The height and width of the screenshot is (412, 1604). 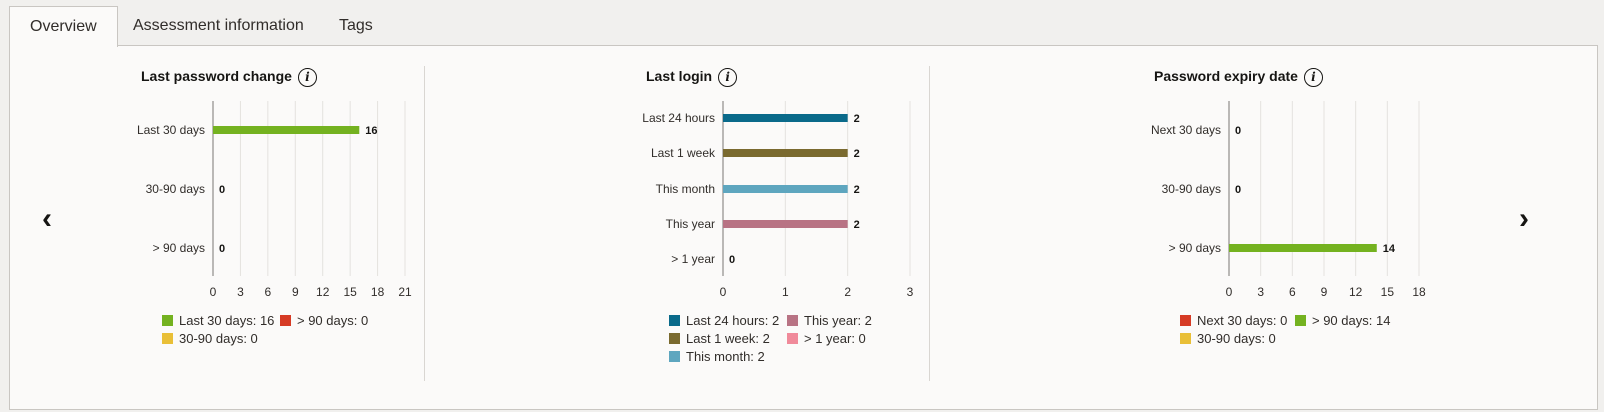 I want to click on legend-item: > 90 days: 14, so click(x=1342, y=321).